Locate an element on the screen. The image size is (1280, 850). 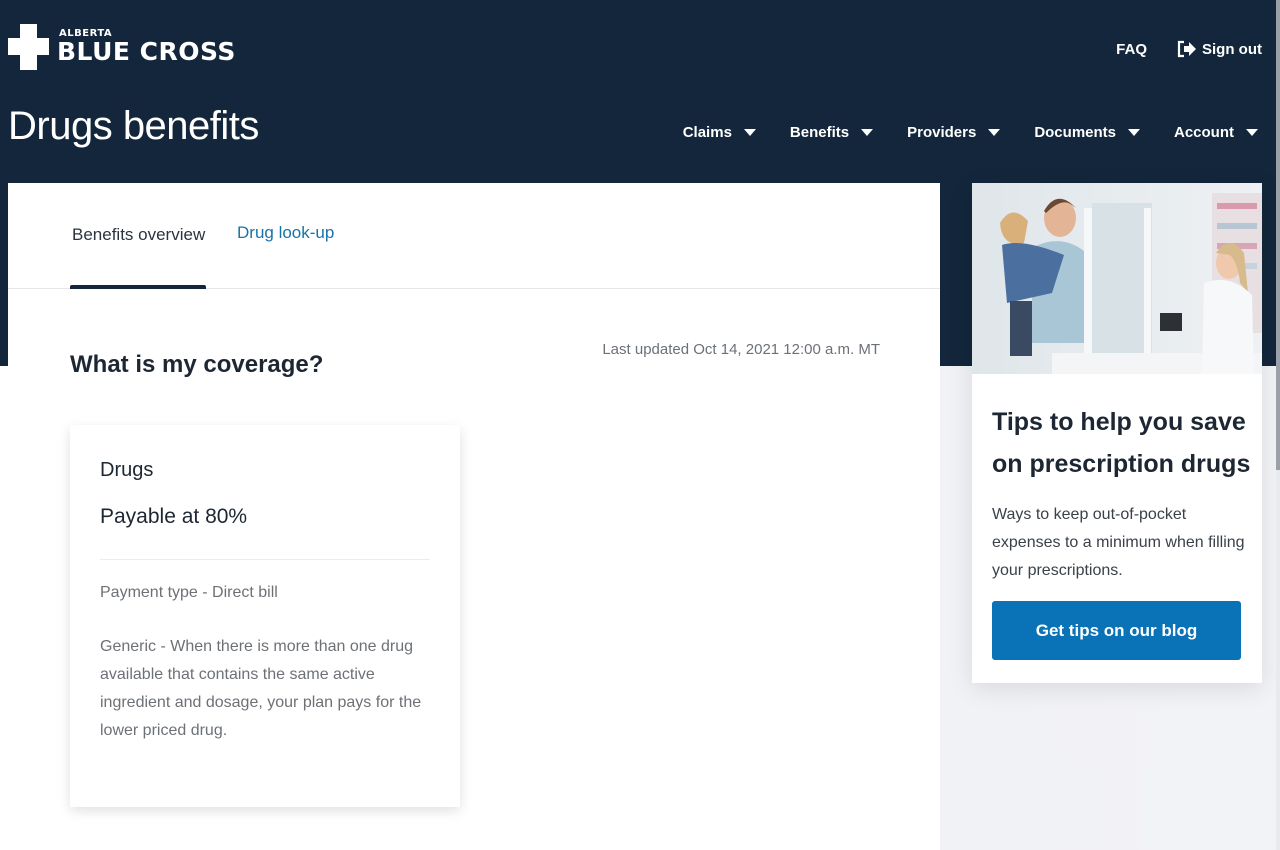
card-divider is located at coordinates (265, 559).